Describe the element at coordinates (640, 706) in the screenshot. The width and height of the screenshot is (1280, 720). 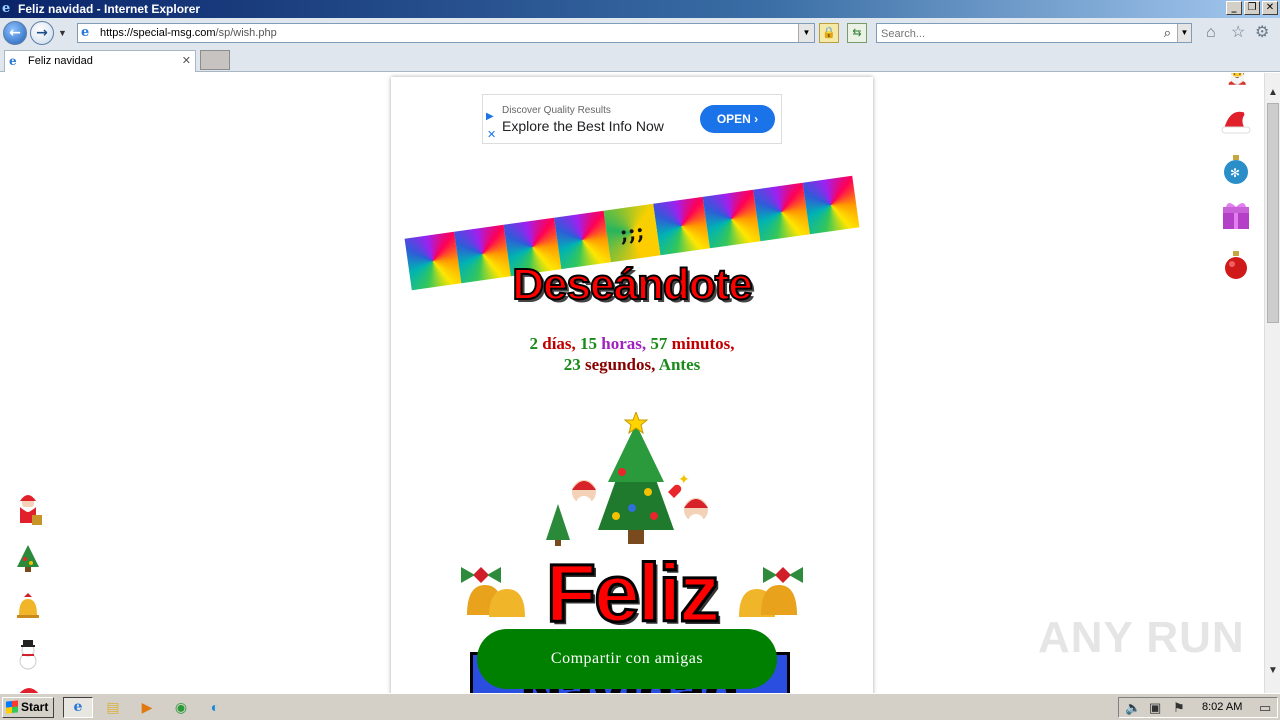
I see `taskbar: Start e ▤ ▶ ◉ ◐ 🔈 ▣ ⚑ 8:02 AM ▭` at that location.